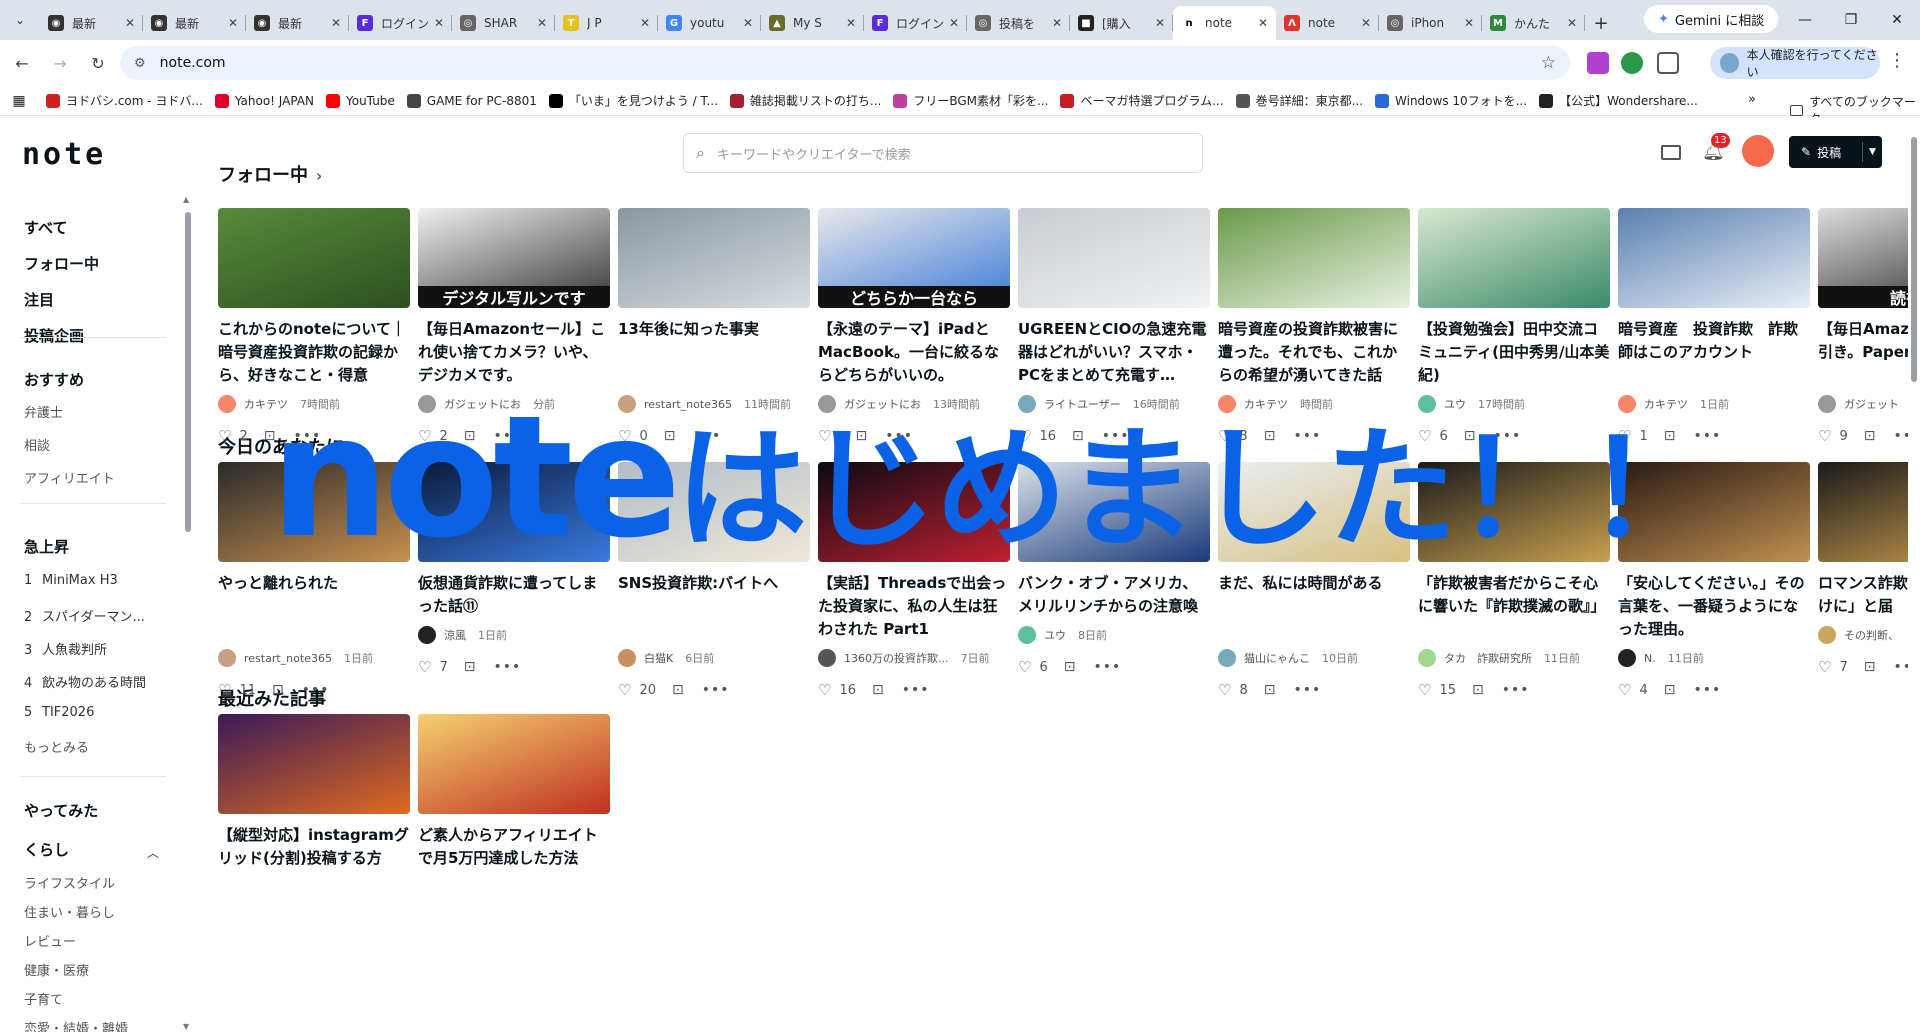 This screenshot has height=1032, width=1920. I want to click on author-name: N., so click(1650, 658).